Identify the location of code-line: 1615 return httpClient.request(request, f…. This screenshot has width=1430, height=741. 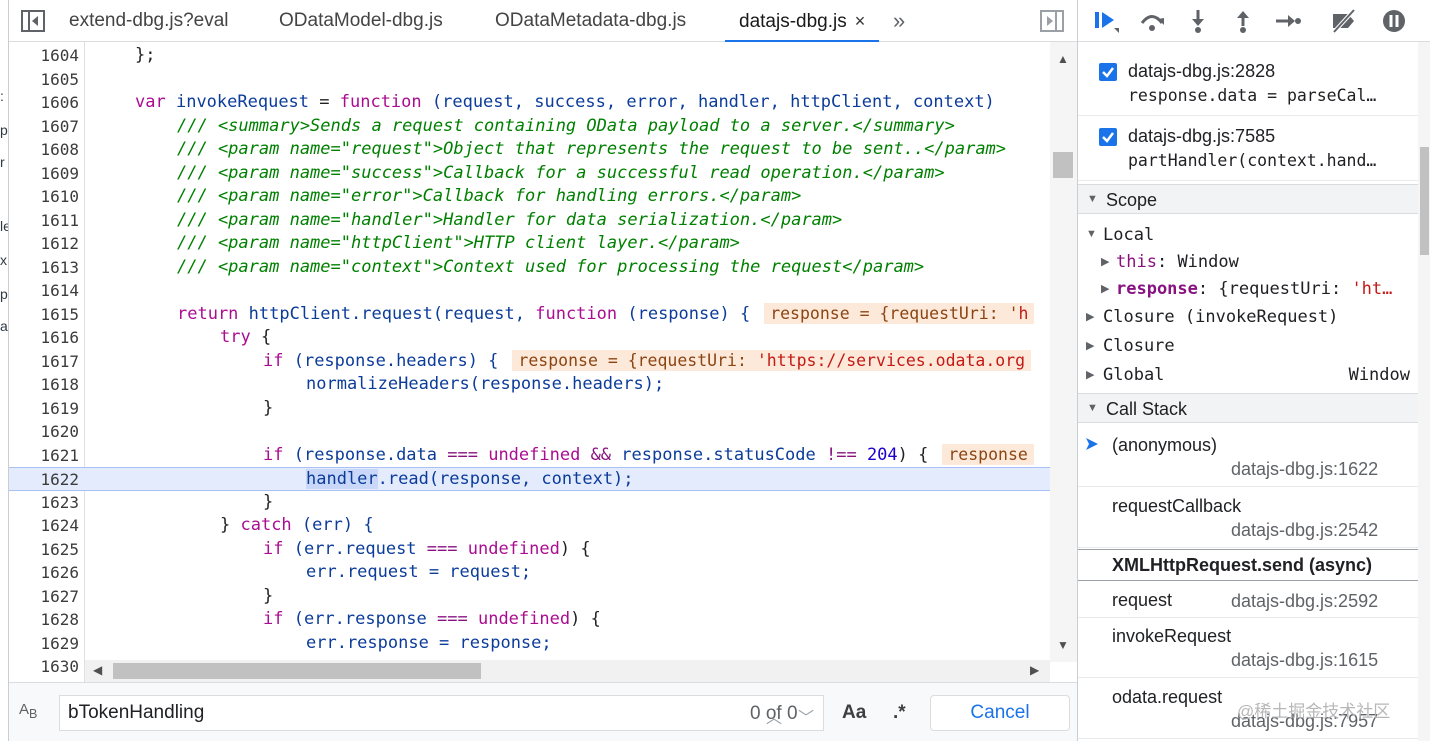
(529, 314).